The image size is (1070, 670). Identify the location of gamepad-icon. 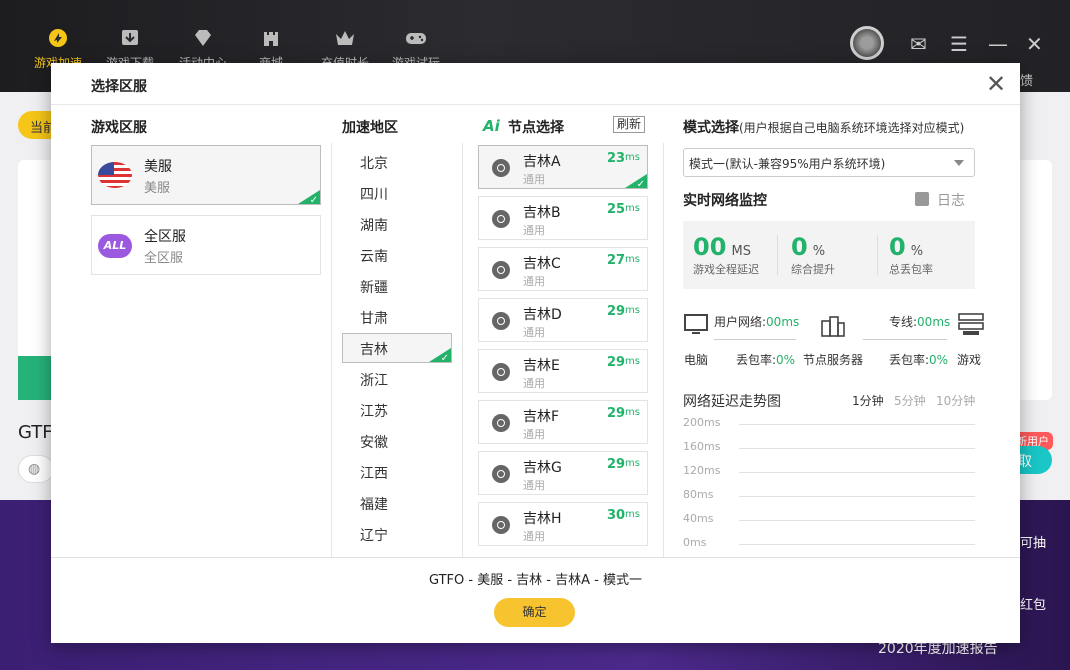
(416, 38).